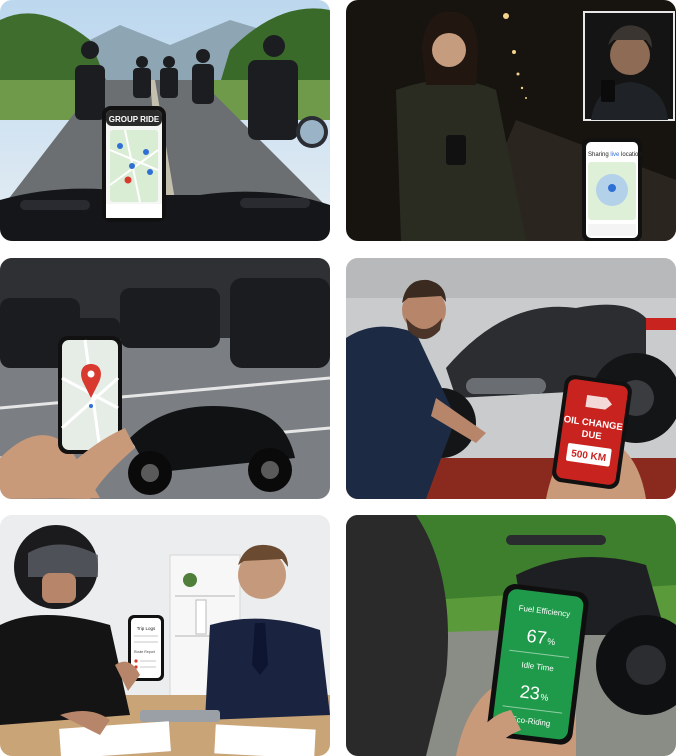 The width and height of the screenshot is (676, 756). What do you see at coordinates (599, 155) in the screenshot?
I see `phone-title-prefix: Sharing` at bounding box center [599, 155].